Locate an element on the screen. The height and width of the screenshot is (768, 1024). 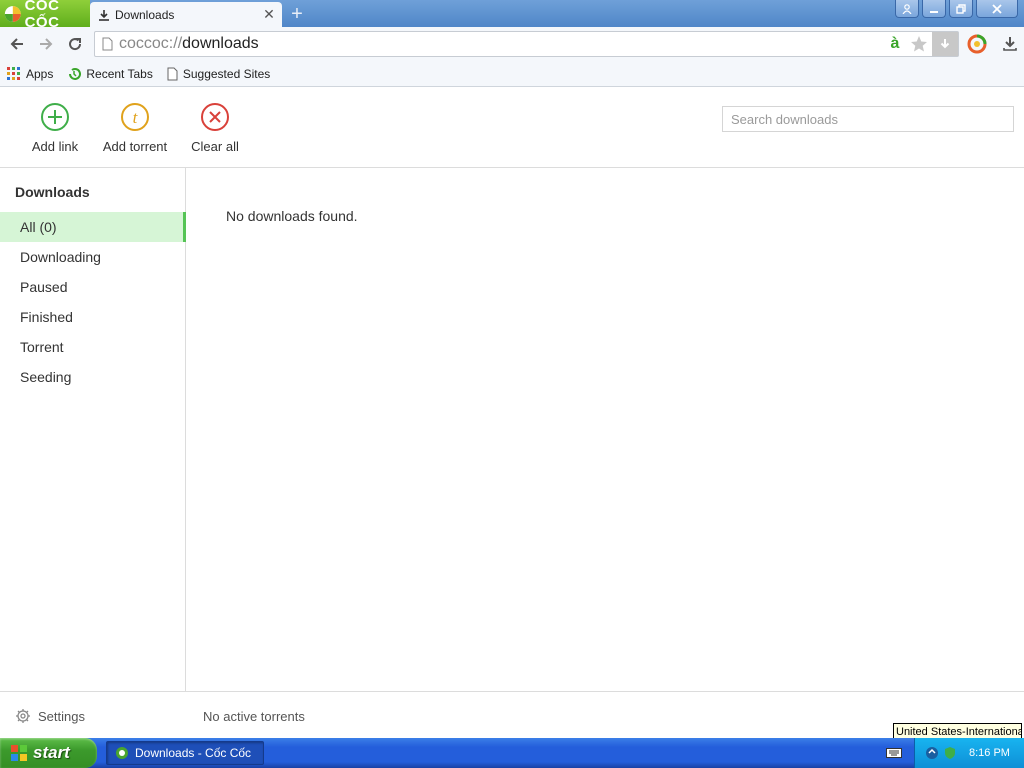
close-icon is located at coordinates (997, 8).